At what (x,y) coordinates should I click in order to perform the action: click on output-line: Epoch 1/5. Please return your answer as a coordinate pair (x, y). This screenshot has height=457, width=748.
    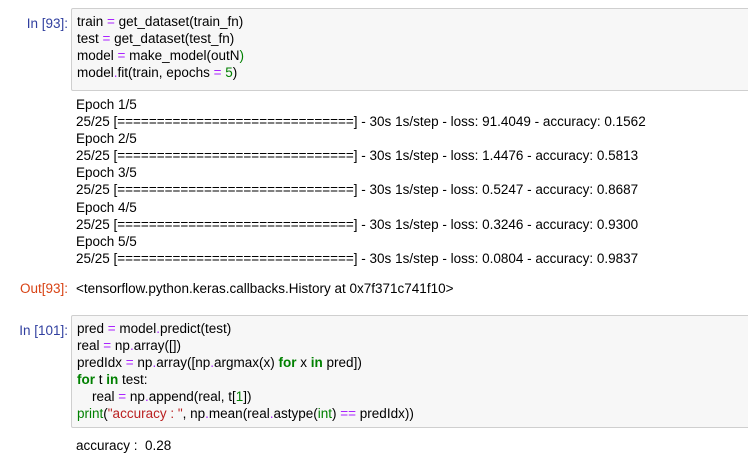
    Looking at the image, I should click on (106, 104).